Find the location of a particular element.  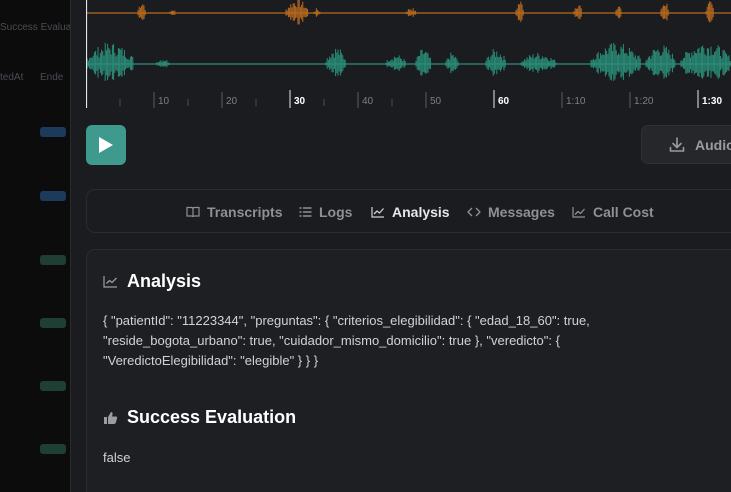

tab-analysis: Analysis is located at coordinates (410, 212).